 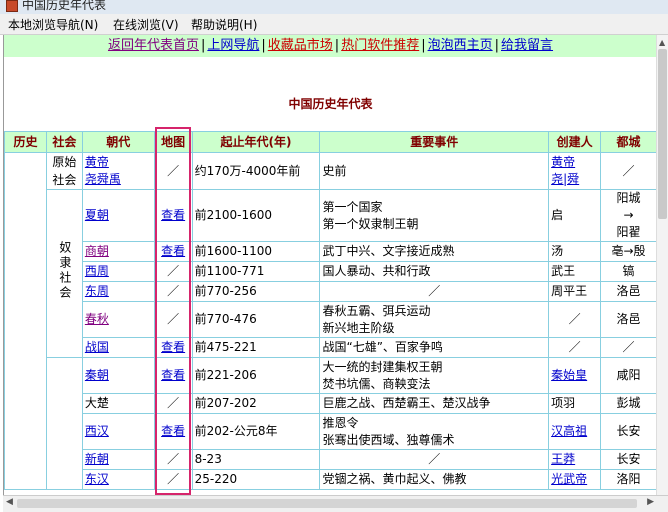 What do you see at coordinates (569, 431) in the screenshot?
I see `cell-link: 汉高祖` at bounding box center [569, 431].